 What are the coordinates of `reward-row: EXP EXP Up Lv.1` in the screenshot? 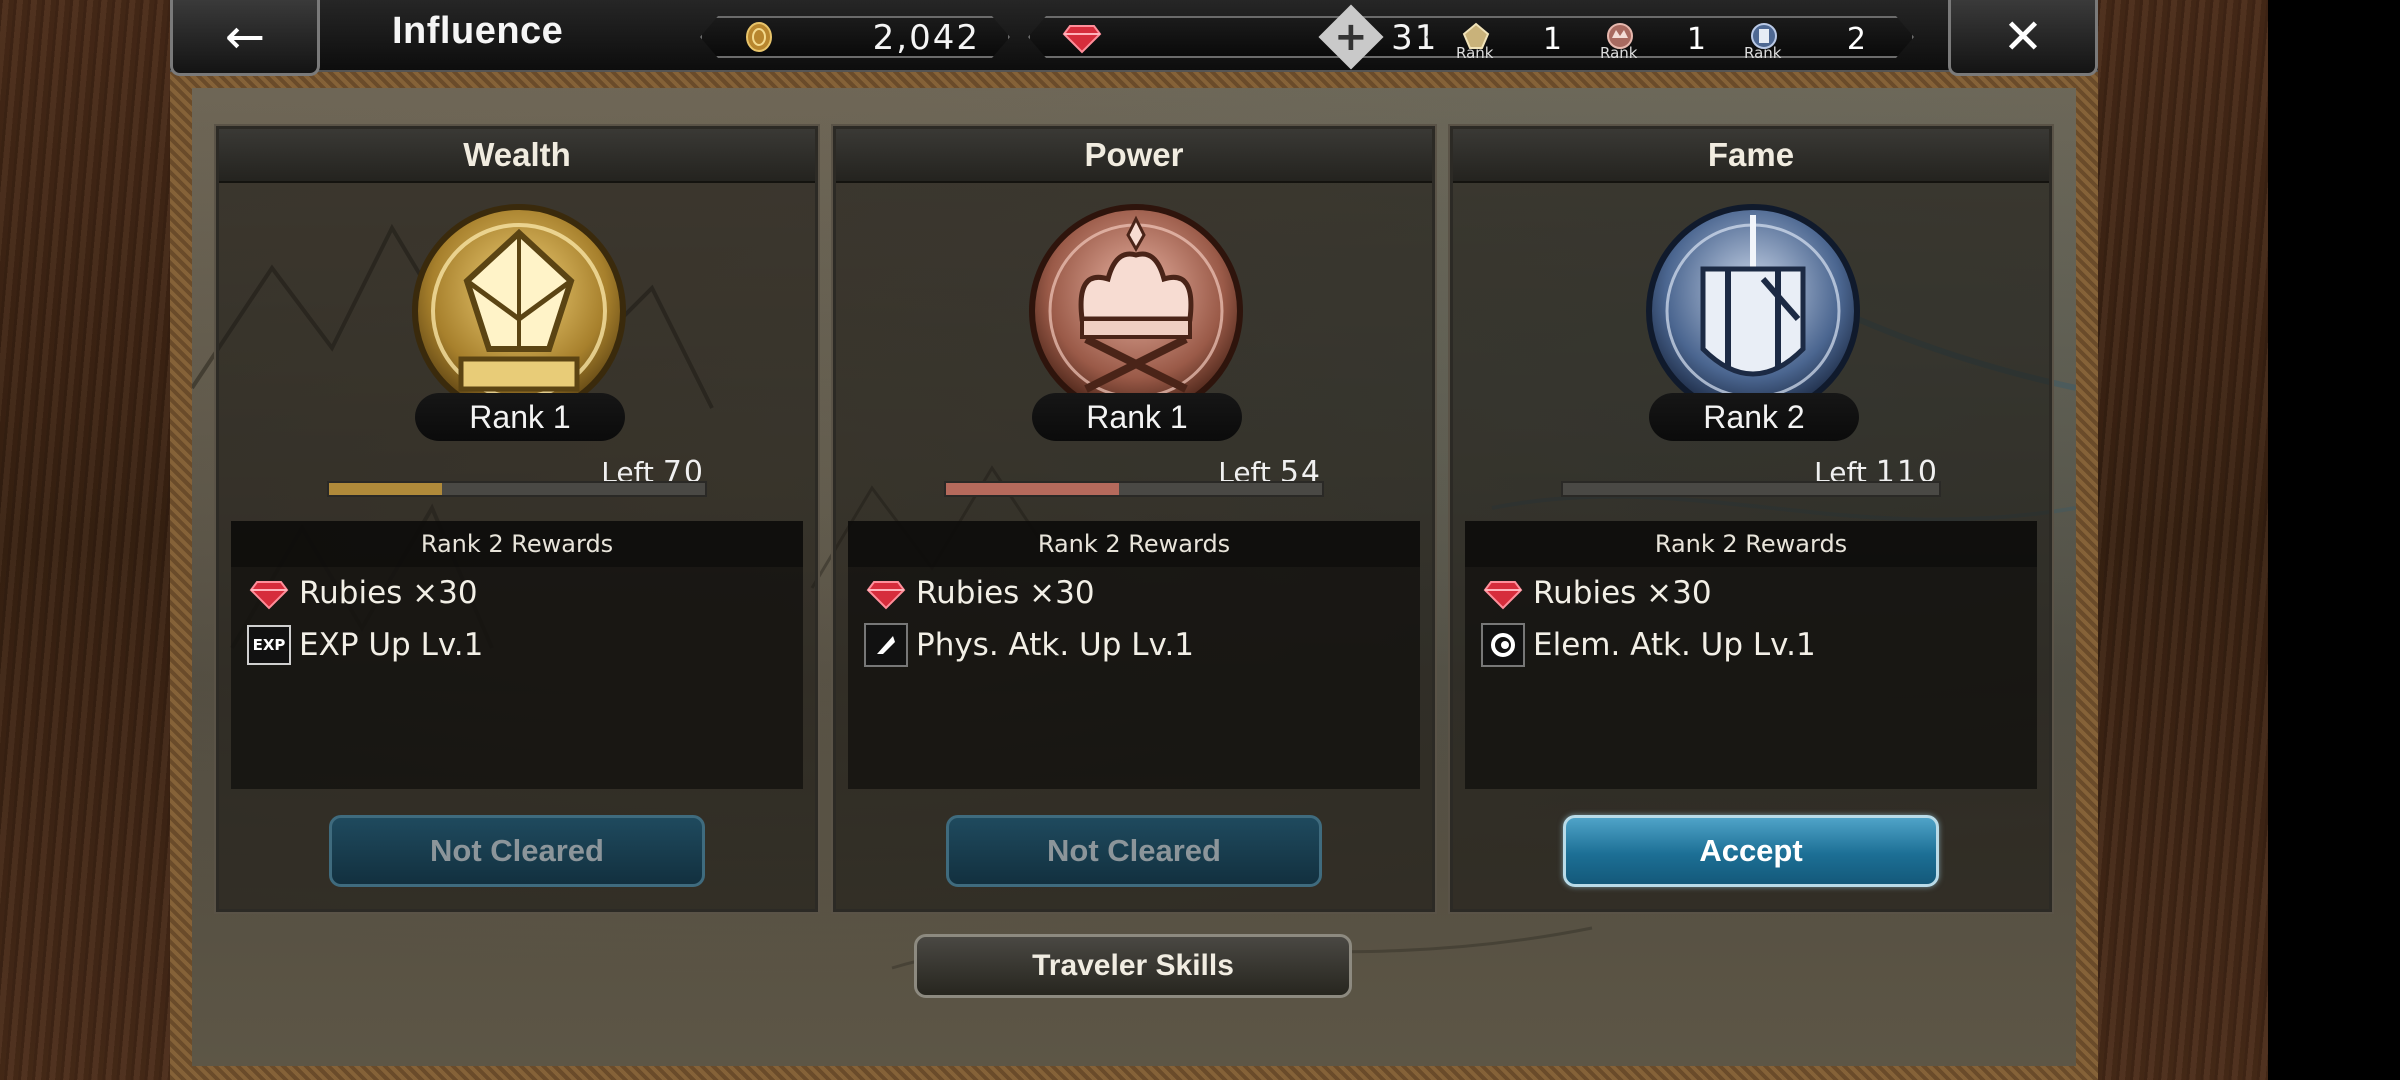 It's located at (517, 645).